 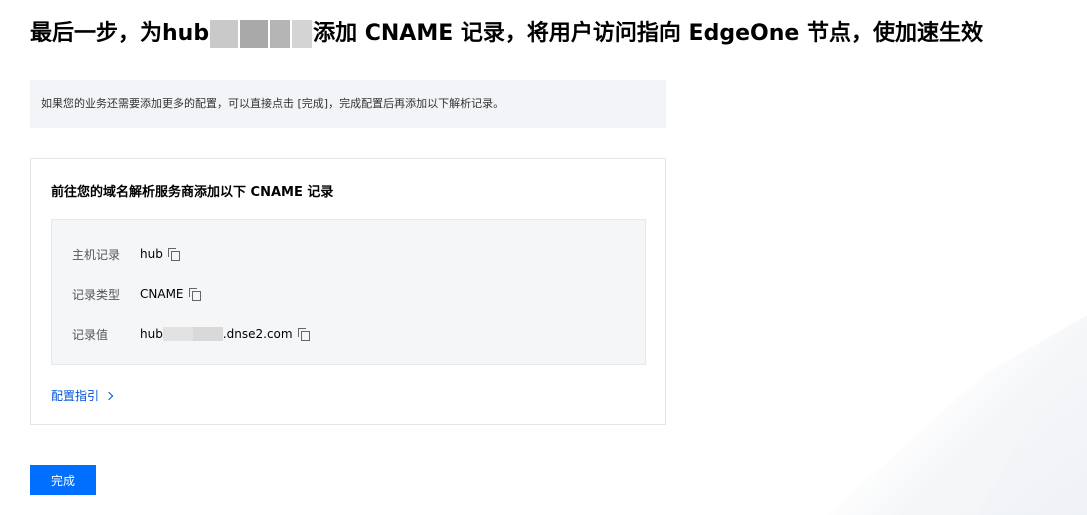 What do you see at coordinates (63, 480) in the screenshot?
I see `done-button: 完成` at bounding box center [63, 480].